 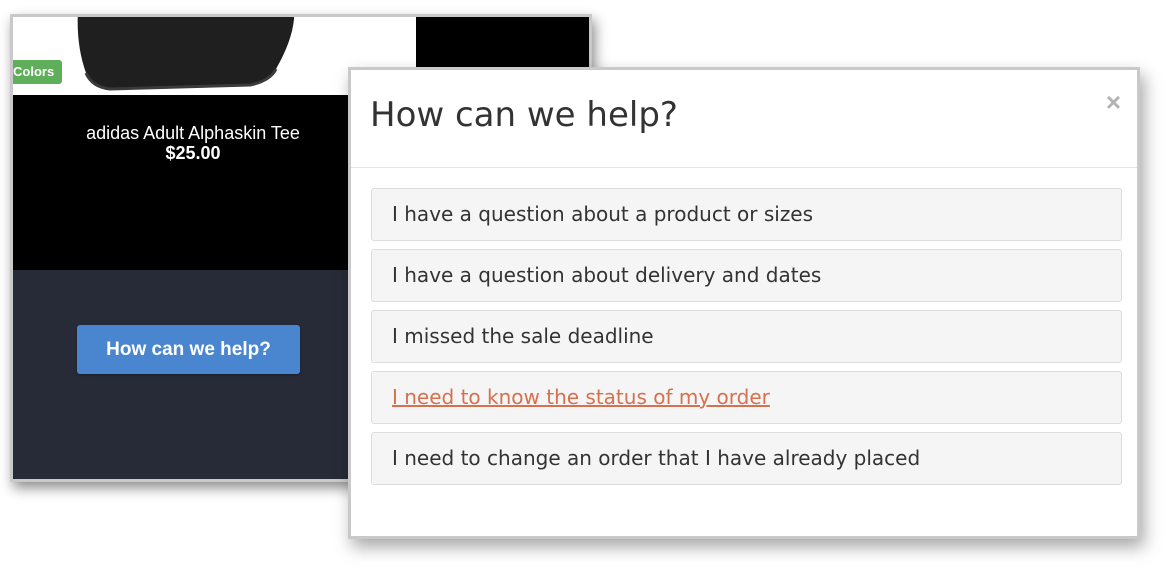 I want to click on modal-header: How can we help? ×, so click(x=744, y=119).